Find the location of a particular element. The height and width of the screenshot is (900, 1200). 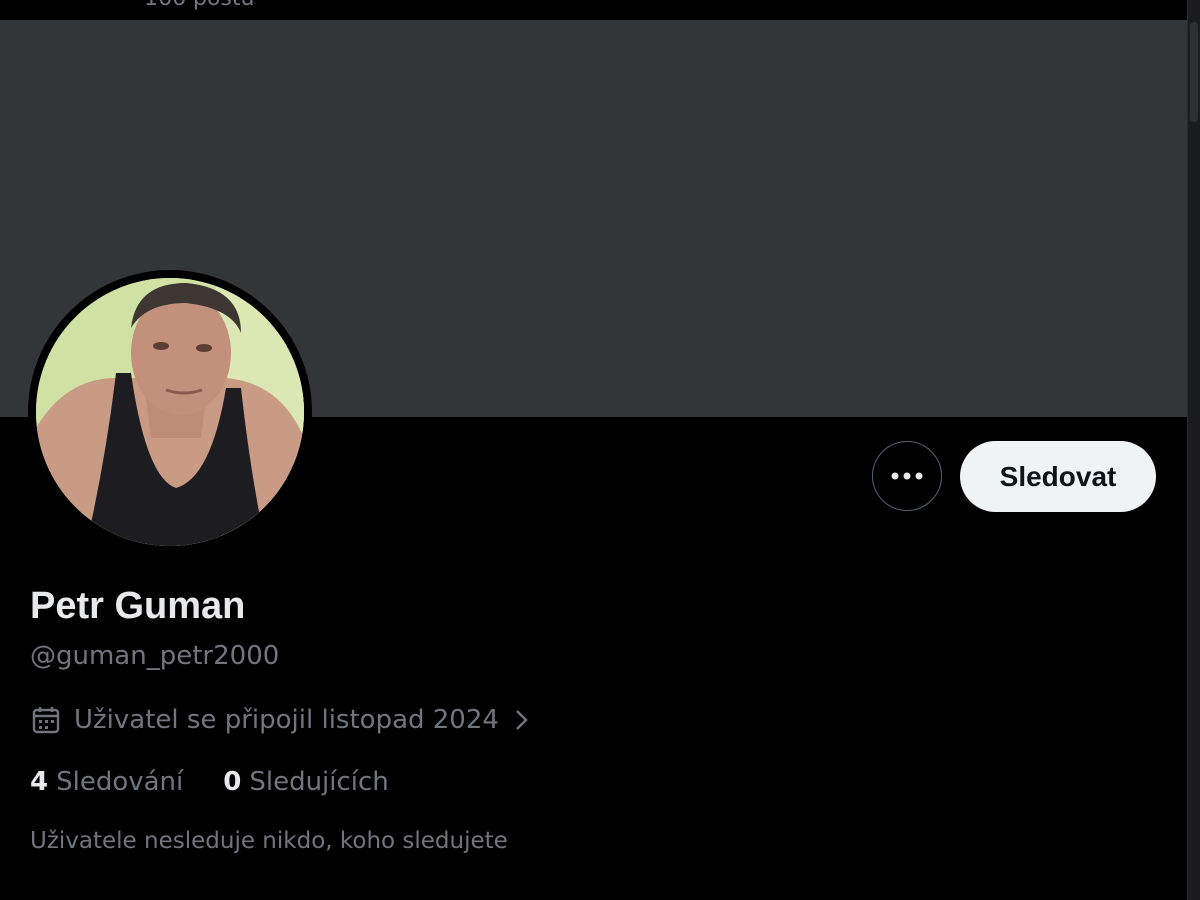

scrollbar-thumb is located at coordinates (1194, 72).